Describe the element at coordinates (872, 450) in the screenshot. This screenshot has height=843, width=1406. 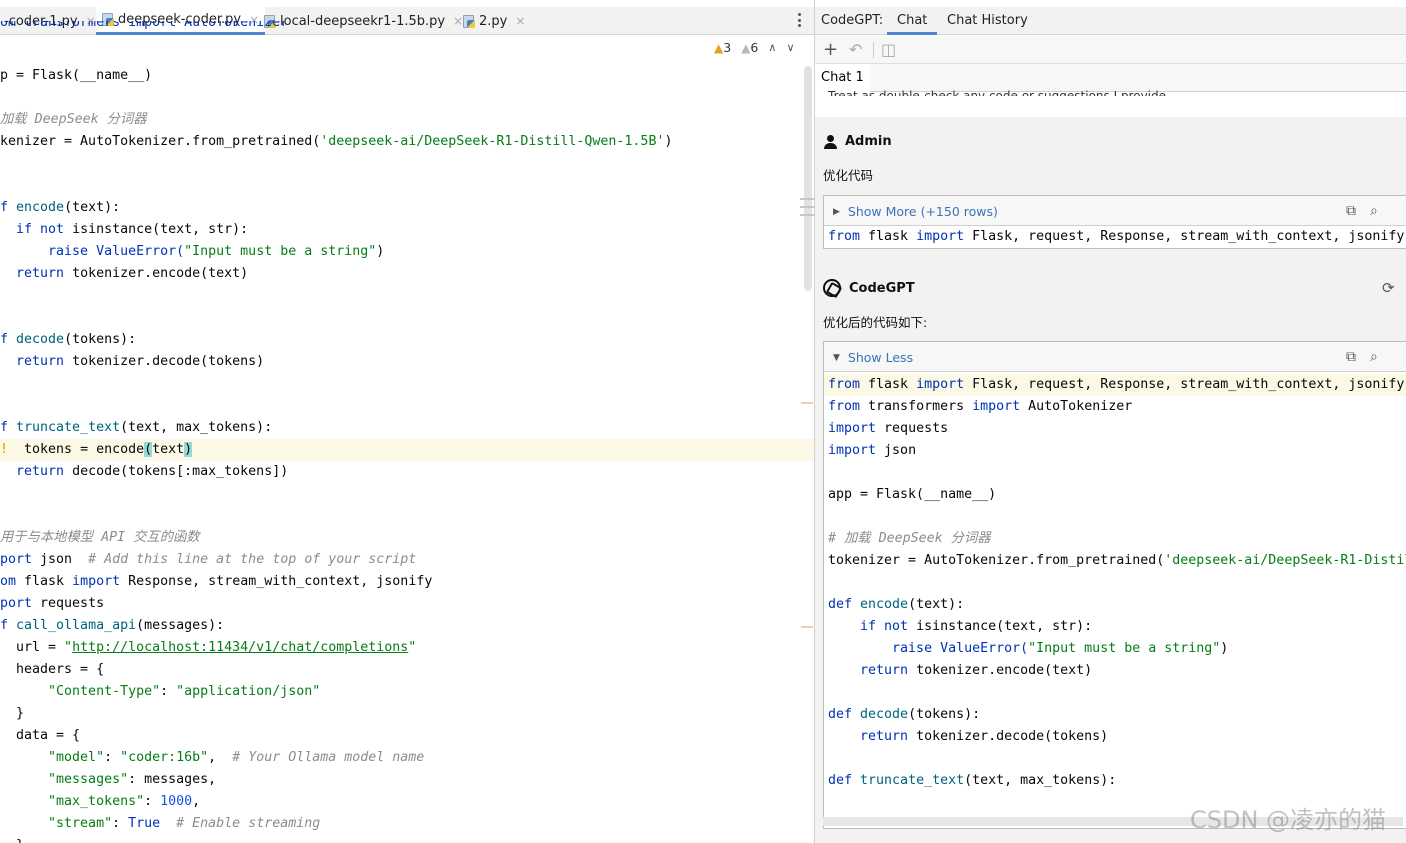
I see `code-line: import json` at that location.